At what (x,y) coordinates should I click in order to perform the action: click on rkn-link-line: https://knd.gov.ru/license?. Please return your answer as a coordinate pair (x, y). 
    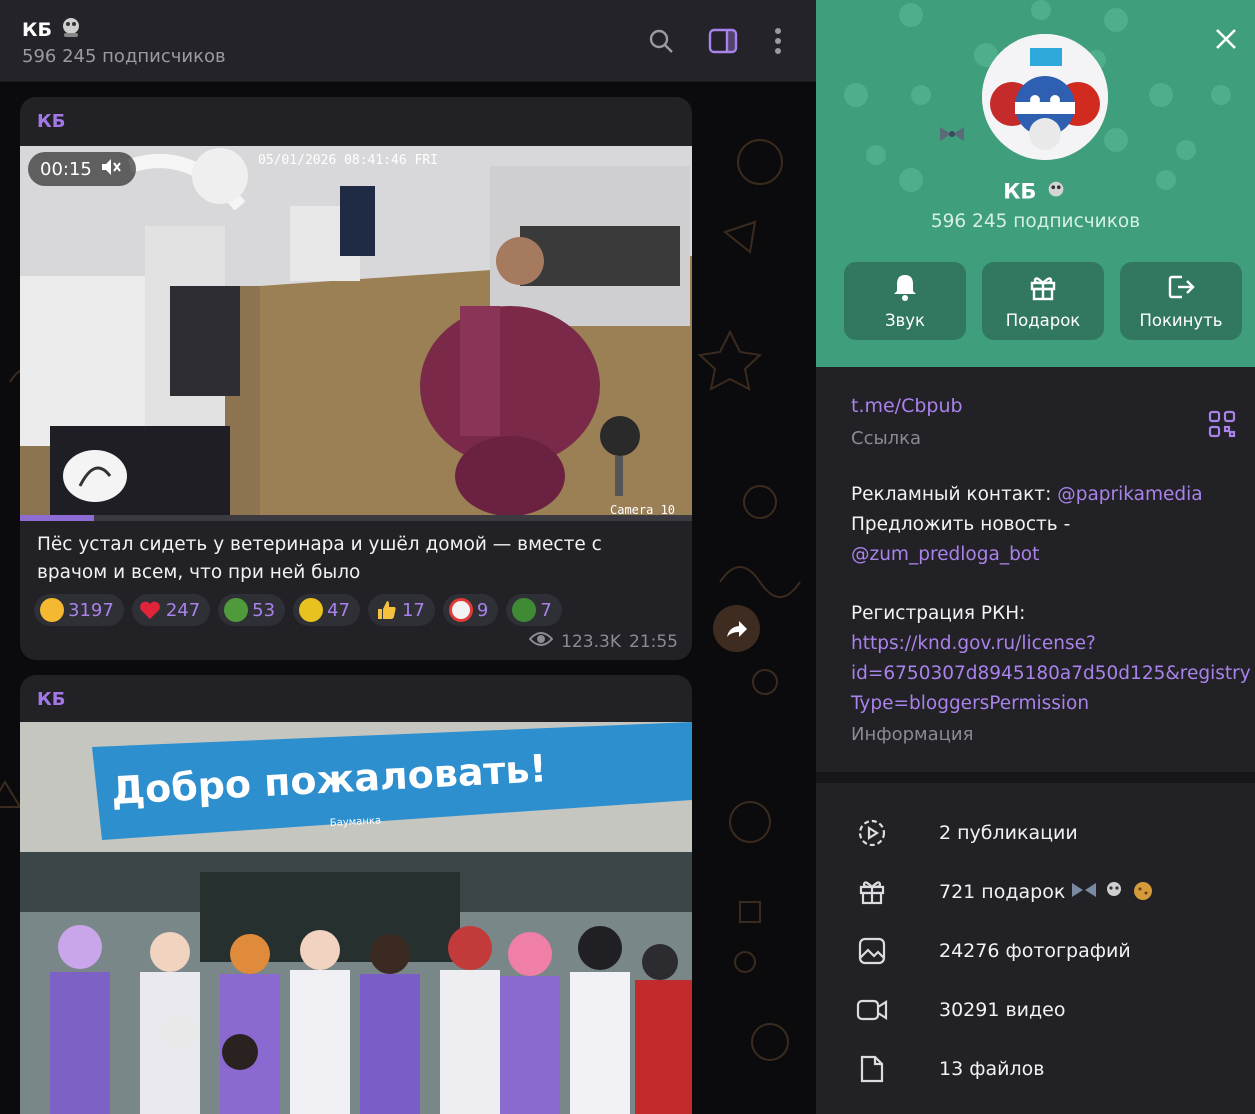
    Looking at the image, I should click on (973, 643).